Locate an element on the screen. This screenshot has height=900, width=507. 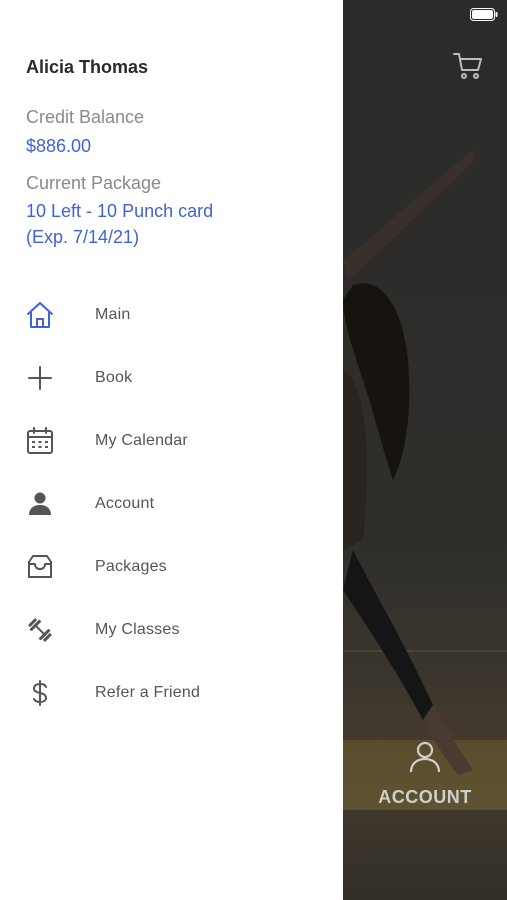
menu-item-refer-a-friend: Refer a Friend is located at coordinates (171, 692).